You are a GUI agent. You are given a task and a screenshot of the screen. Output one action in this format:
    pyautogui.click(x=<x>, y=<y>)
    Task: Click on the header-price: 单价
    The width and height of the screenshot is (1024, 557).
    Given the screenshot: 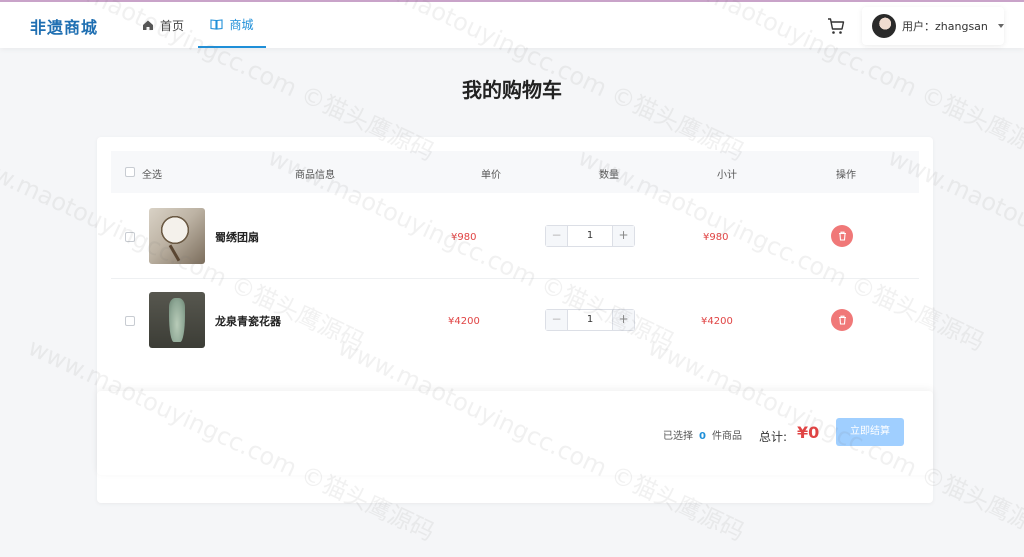 What is the action you would take?
    pyautogui.click(x=491, y=175)
    